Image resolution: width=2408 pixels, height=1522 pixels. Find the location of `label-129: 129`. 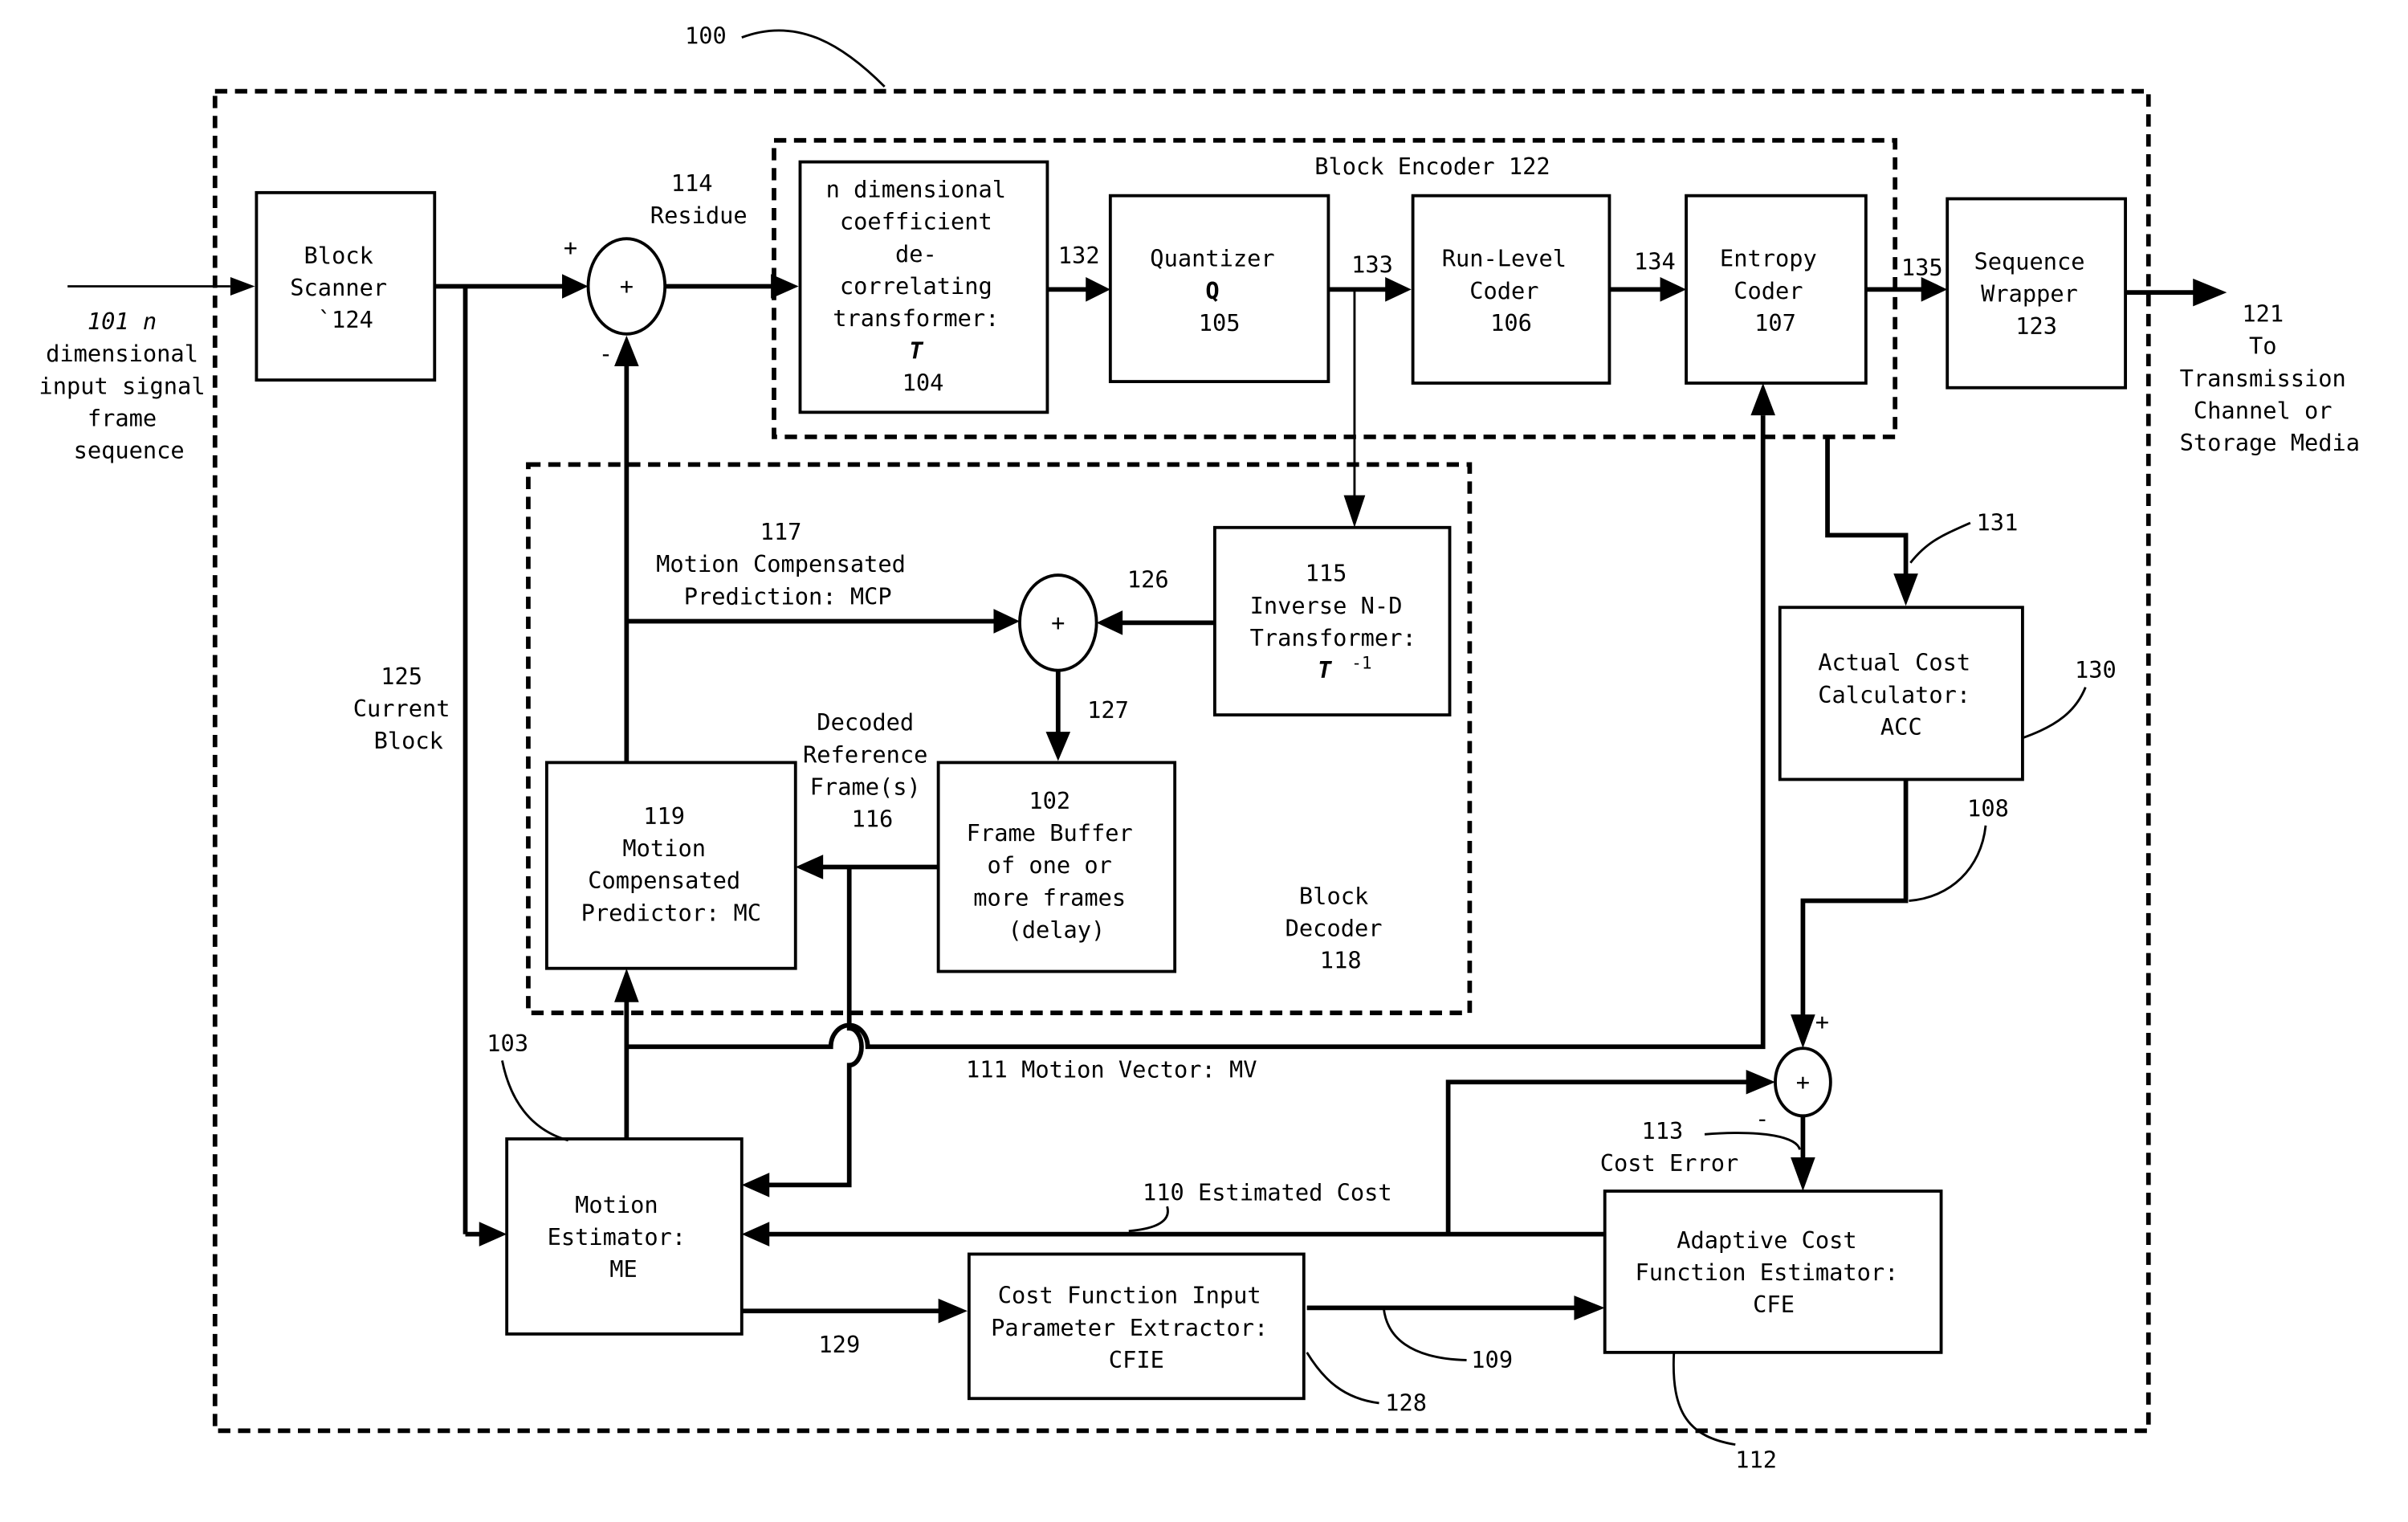

label-129: 129 is located at coordinates (839, 1344).